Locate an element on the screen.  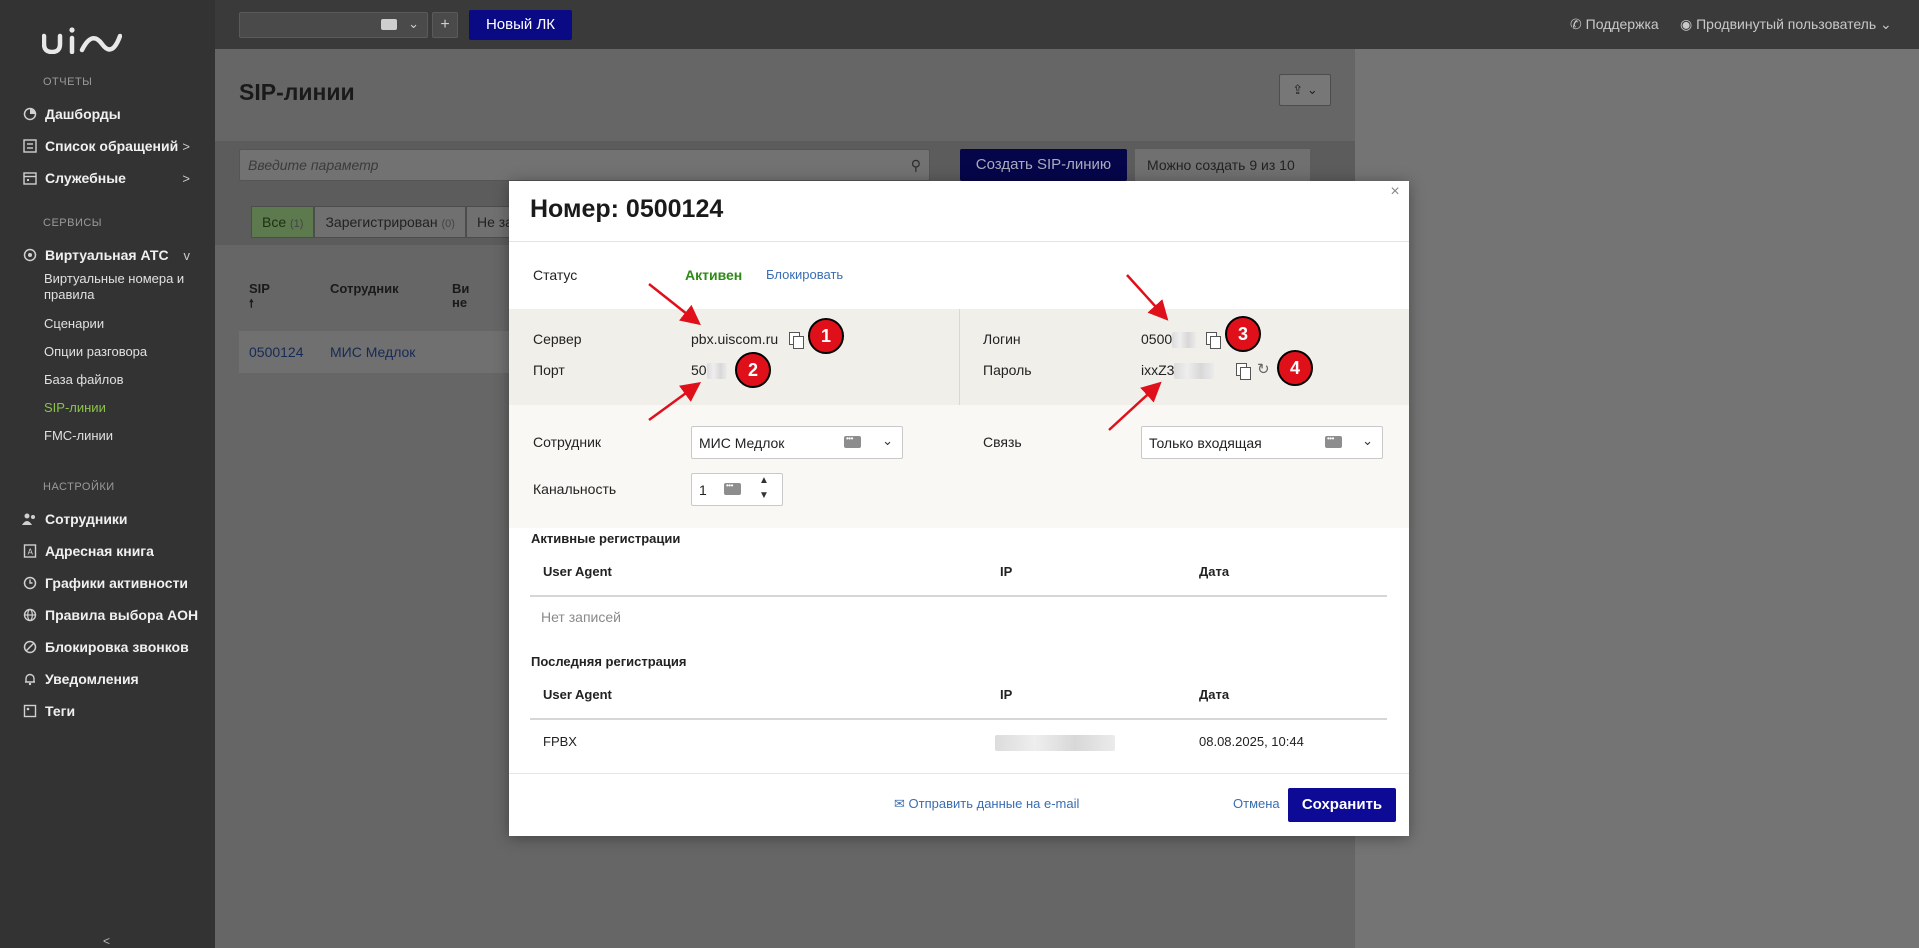
nav-sub-file-base: База файлов is located at coordinates (119, 380).